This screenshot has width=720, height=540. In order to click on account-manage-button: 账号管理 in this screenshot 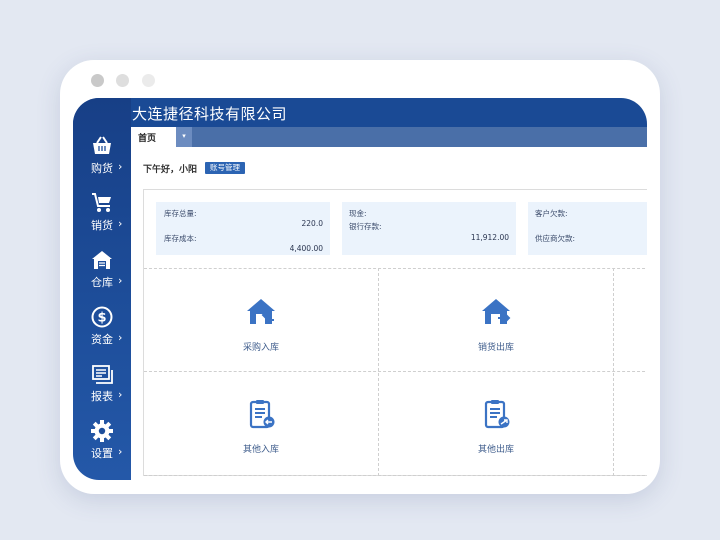, I will do `click(225, 168)`.